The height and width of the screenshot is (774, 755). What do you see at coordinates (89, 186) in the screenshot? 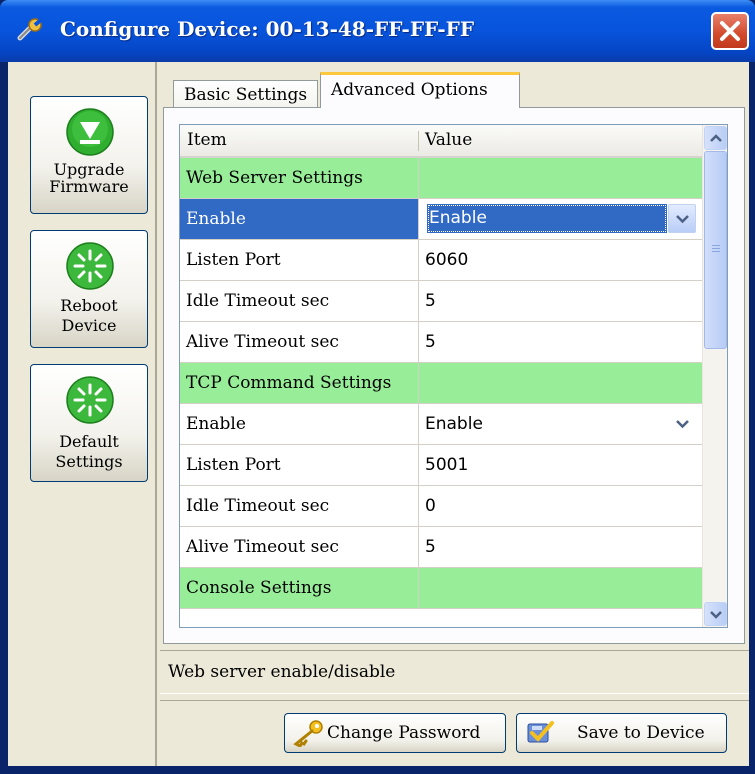
I see `upgrade-label-line2: Firmware` at bounding box center [89, 186].